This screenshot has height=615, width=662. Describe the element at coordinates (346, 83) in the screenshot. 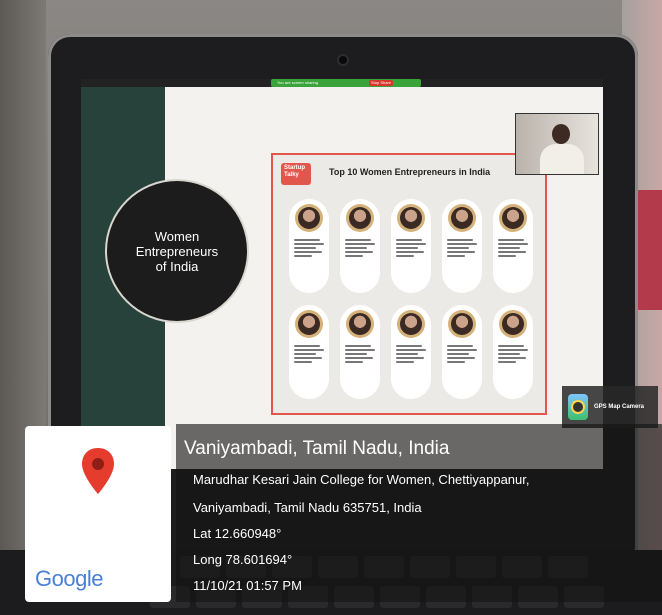

I see `screen-sharing-indicator: You are screen sharing` at that location.